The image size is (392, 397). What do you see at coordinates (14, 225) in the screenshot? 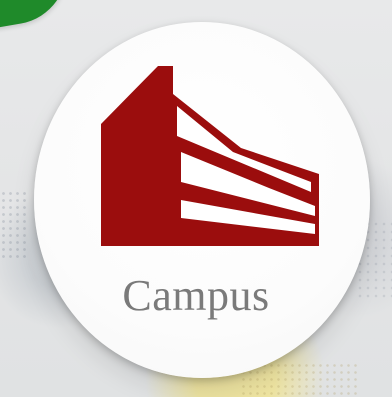
I see `background-dots-left` at bounding box center [14, 225].